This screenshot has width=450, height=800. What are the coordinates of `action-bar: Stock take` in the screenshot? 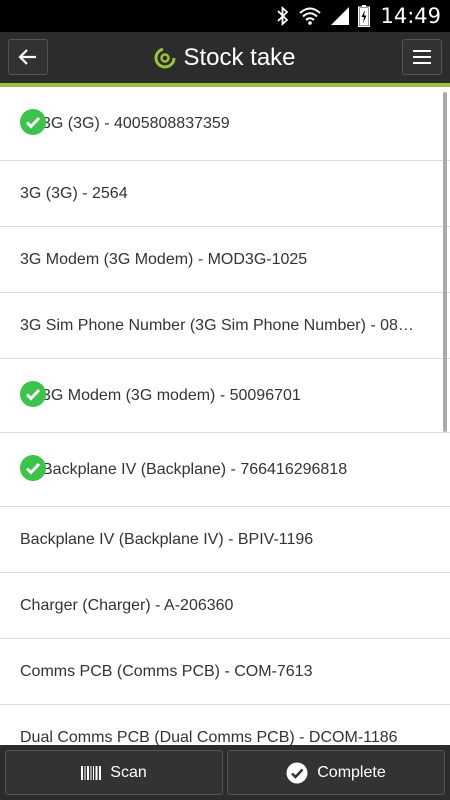 It's located at (225, 59).